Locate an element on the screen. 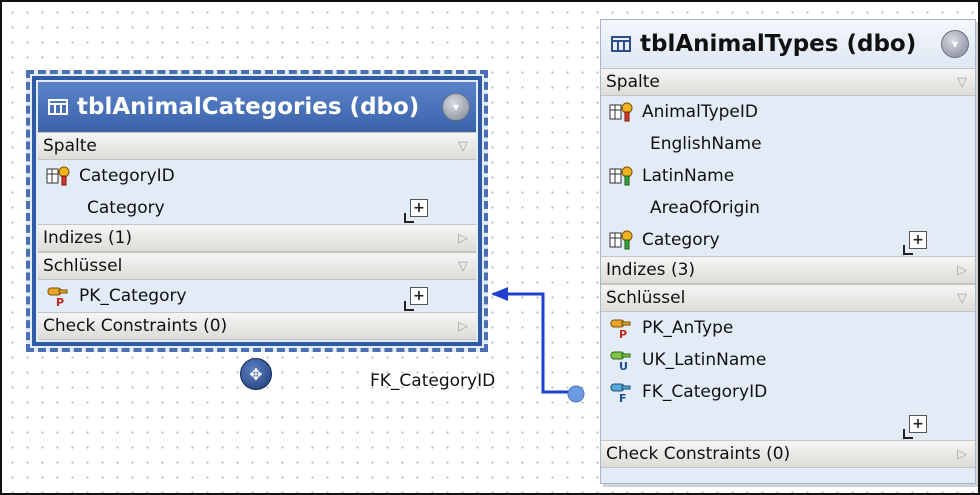  section-indexes: Indizes (1) ▷ is located at coordinates (257, 238).